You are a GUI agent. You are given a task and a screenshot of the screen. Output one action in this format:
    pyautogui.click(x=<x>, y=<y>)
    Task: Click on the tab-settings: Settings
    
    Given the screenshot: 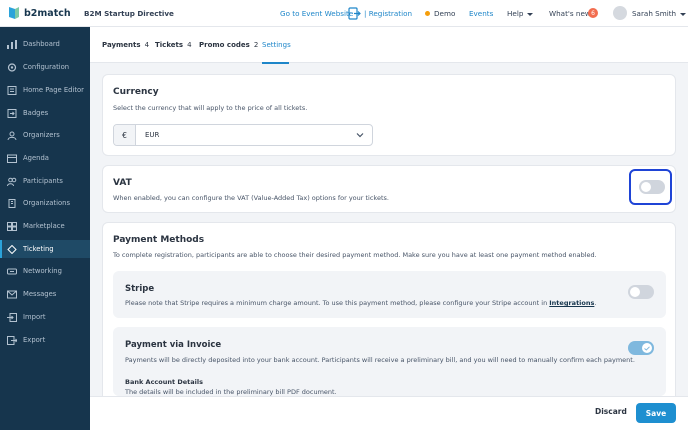 What is the action you would take?
    pyautogui.click(x=276, y=45)
    